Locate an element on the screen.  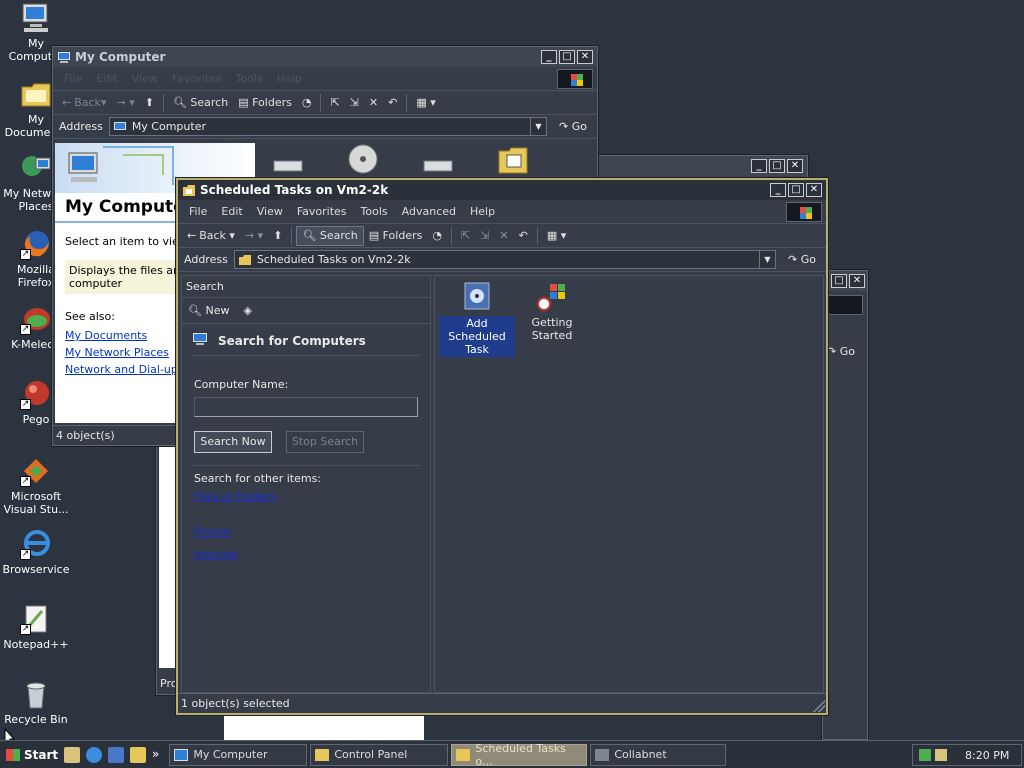
collabnet-titlebar: □ ✕ is located at coordinates (845, 281).